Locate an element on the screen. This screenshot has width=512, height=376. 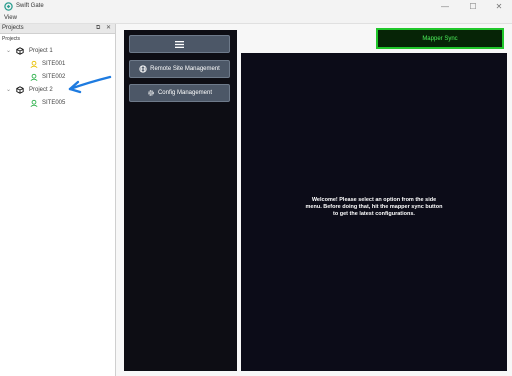
menu-bar: View is located at coordinates (256, 19).